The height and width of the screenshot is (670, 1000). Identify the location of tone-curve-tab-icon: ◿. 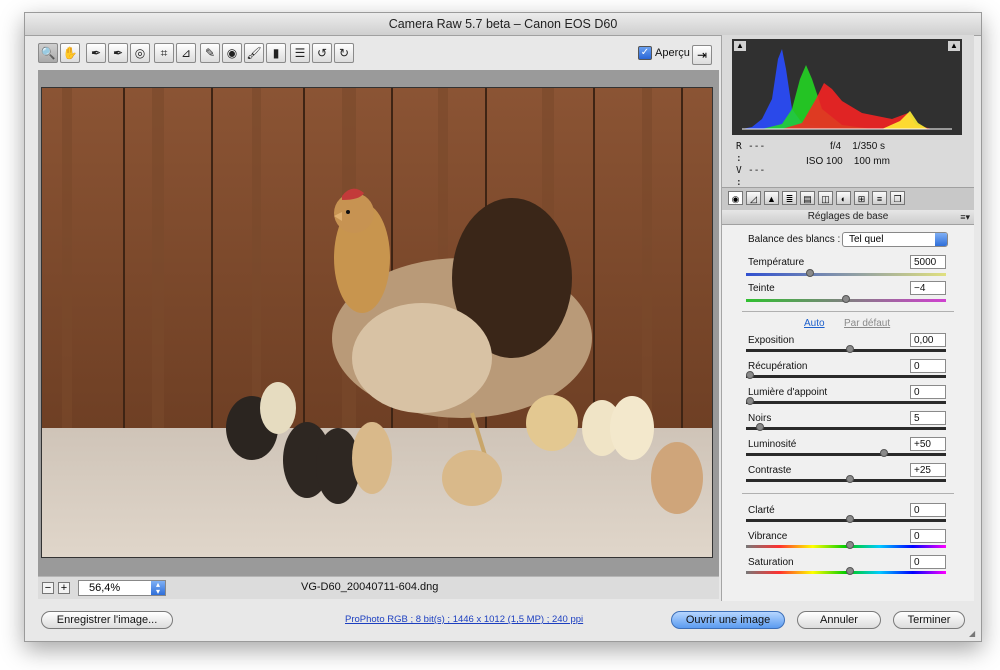
(753, 198).